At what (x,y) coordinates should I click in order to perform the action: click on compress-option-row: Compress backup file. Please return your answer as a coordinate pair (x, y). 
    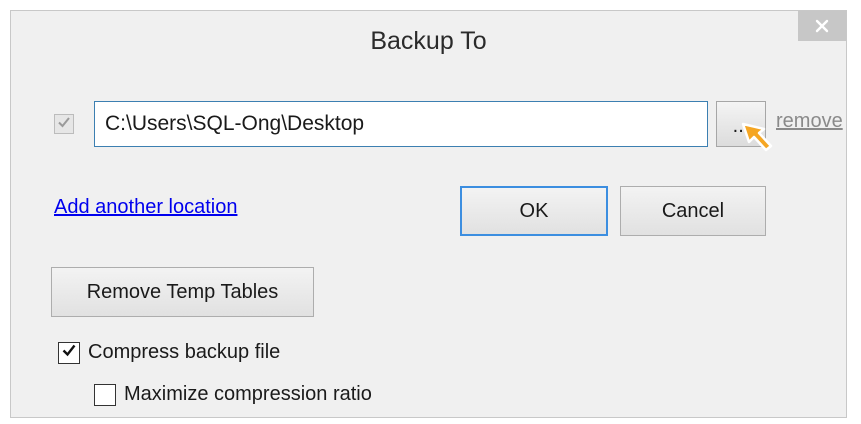
    Looking at the image, I should click on (169, 352).